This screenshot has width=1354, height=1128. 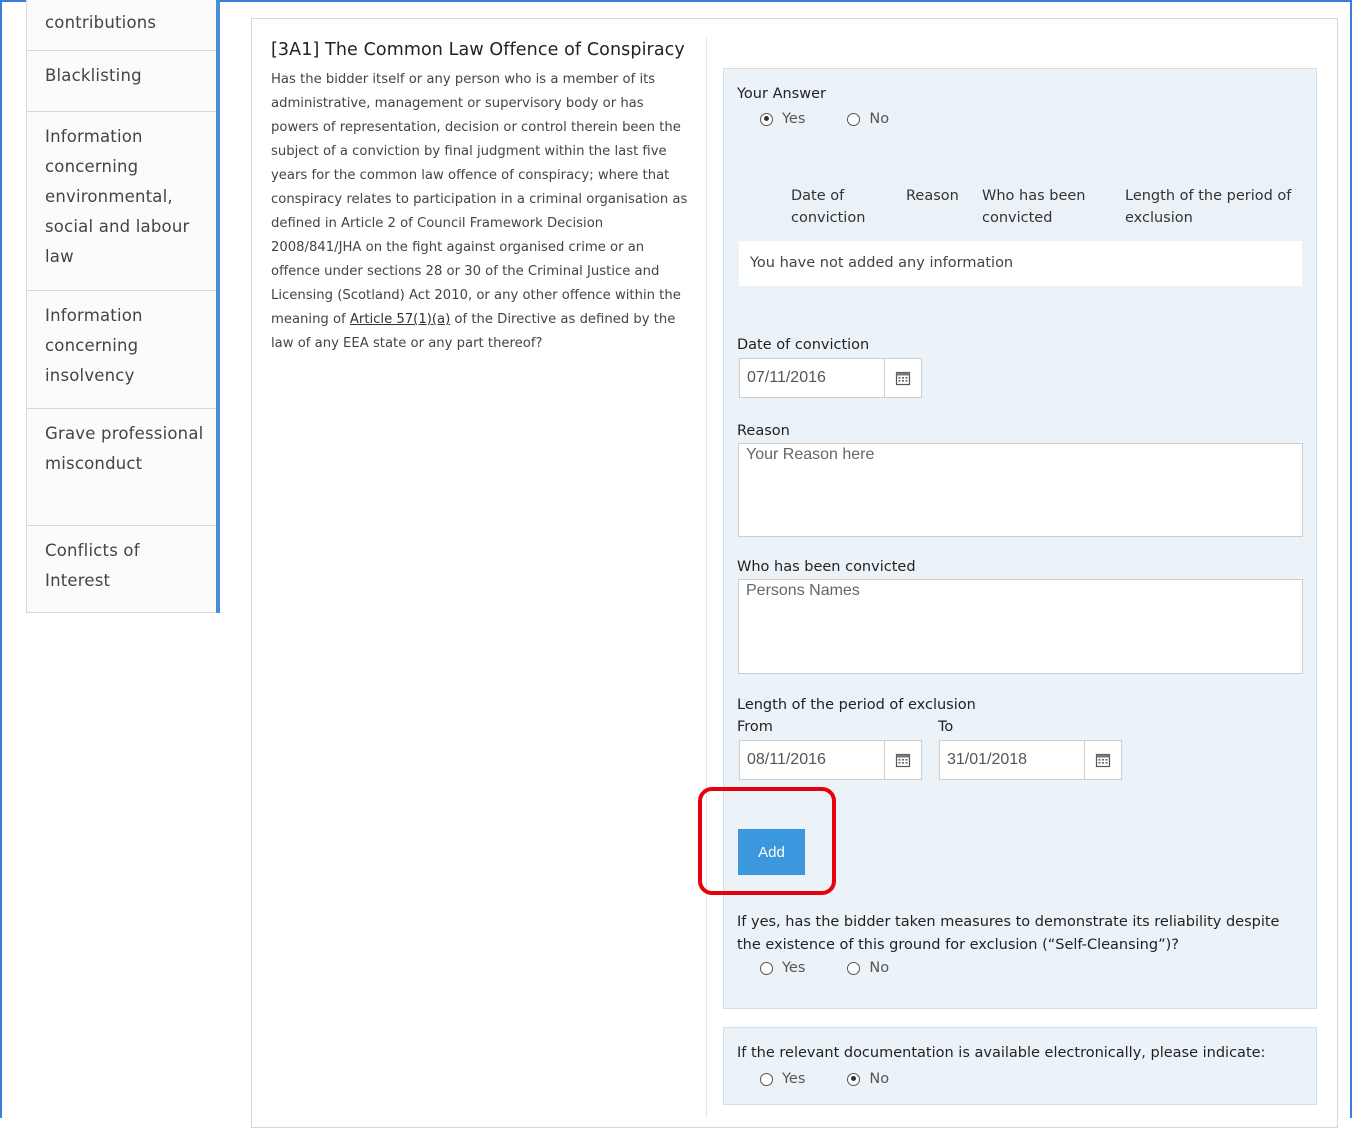 What do you see at coordinates (828, 207) in the screenshot?
I see `col-date-of-conviction: Date of conviction` at bounding box center [828, 207].